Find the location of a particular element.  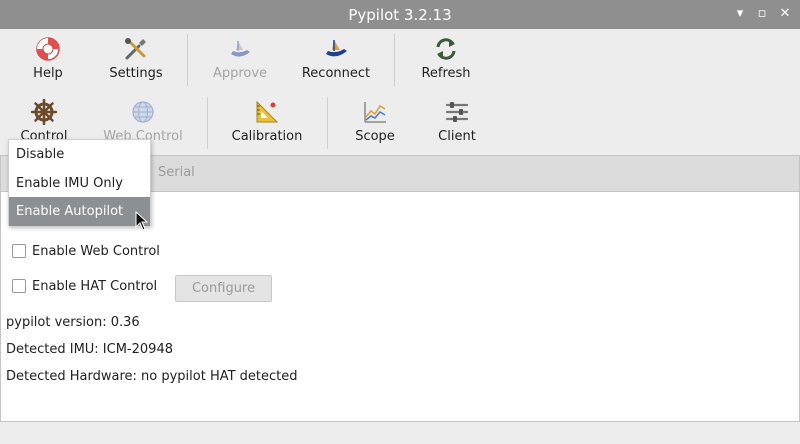

web-control-checkbox-label: Enable Web Control is located at coordinates (96, 251).